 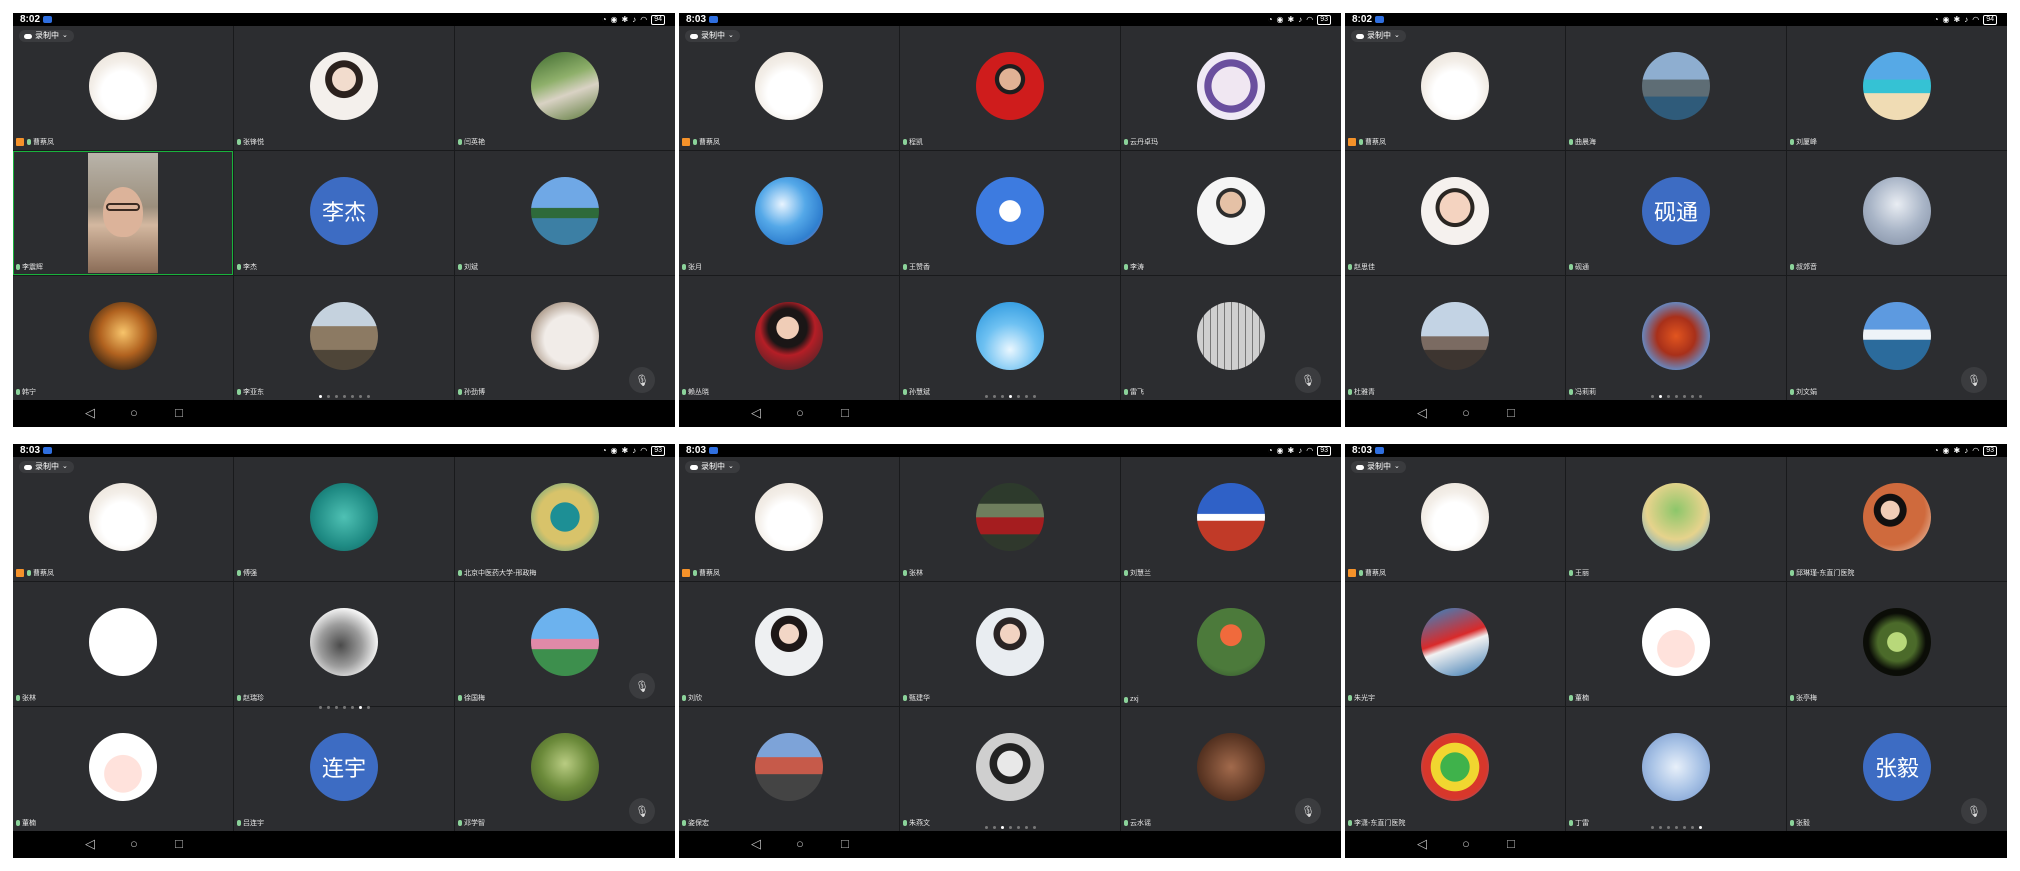 I want to click on participant-tile: 赵思佳, so click(x=1455, y=213).